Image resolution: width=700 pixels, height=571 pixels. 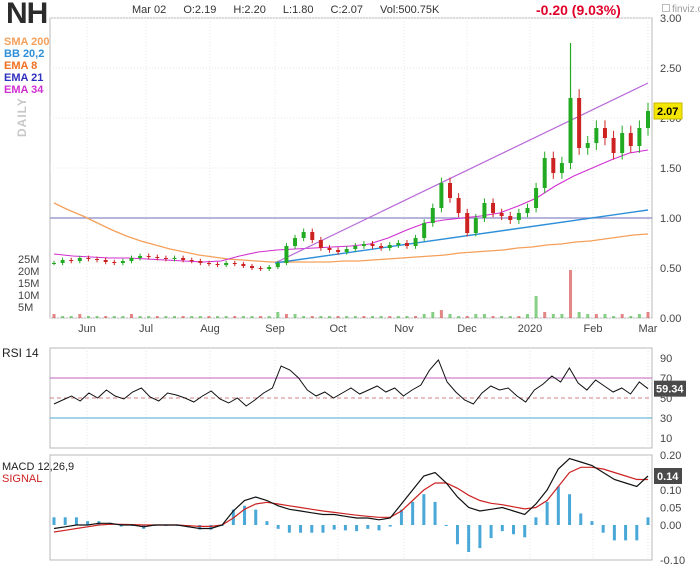 What do you see at coordinates (27, 42) in the screenshot?
I see `legend-sma200: SMA 200` at bounding box center [27, 42].